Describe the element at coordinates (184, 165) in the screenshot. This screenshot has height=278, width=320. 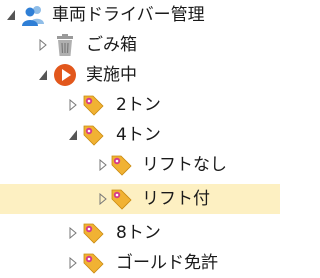
I see `tree-node-label: リフトなし` at that location.